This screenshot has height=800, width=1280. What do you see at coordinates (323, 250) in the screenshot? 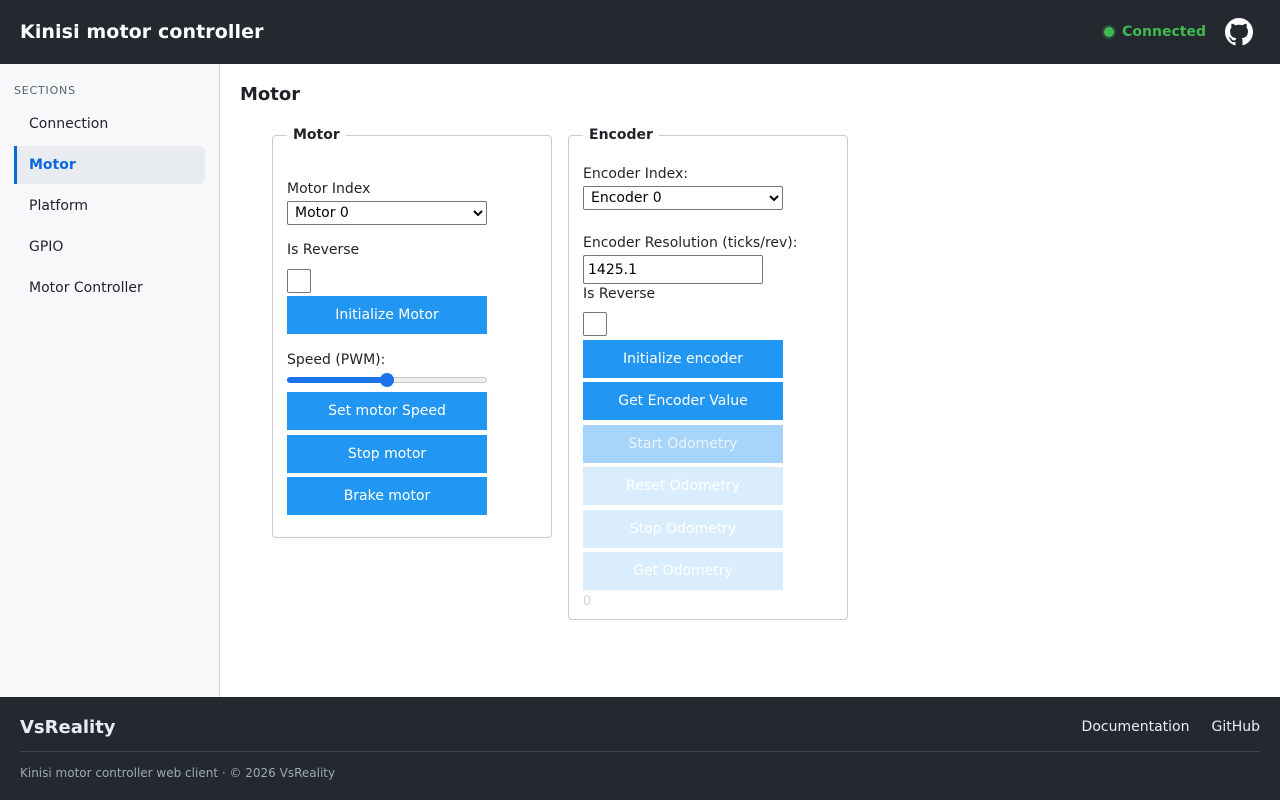
I see `motor-reverse-label: Is Reverse` at bounding box center [323, 250].